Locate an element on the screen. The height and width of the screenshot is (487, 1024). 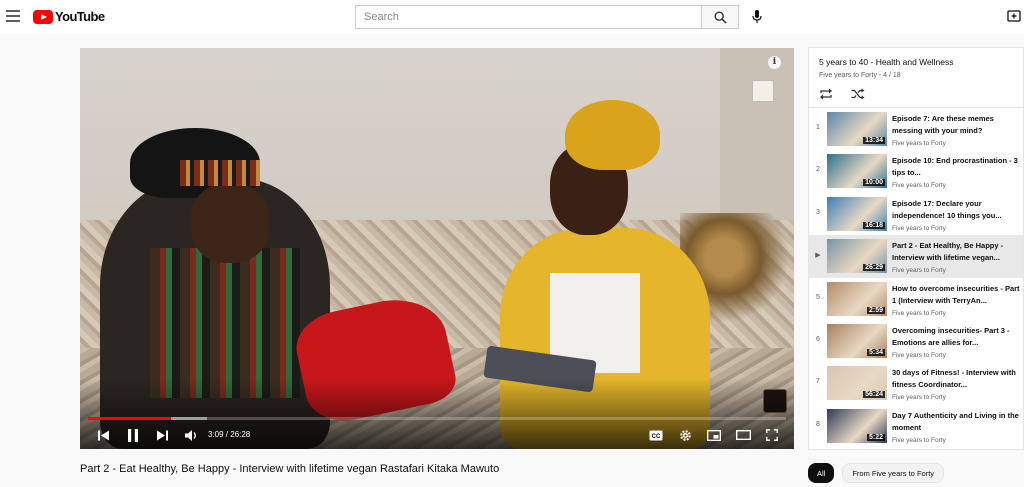
next-button is located at coordinates (162, 435).